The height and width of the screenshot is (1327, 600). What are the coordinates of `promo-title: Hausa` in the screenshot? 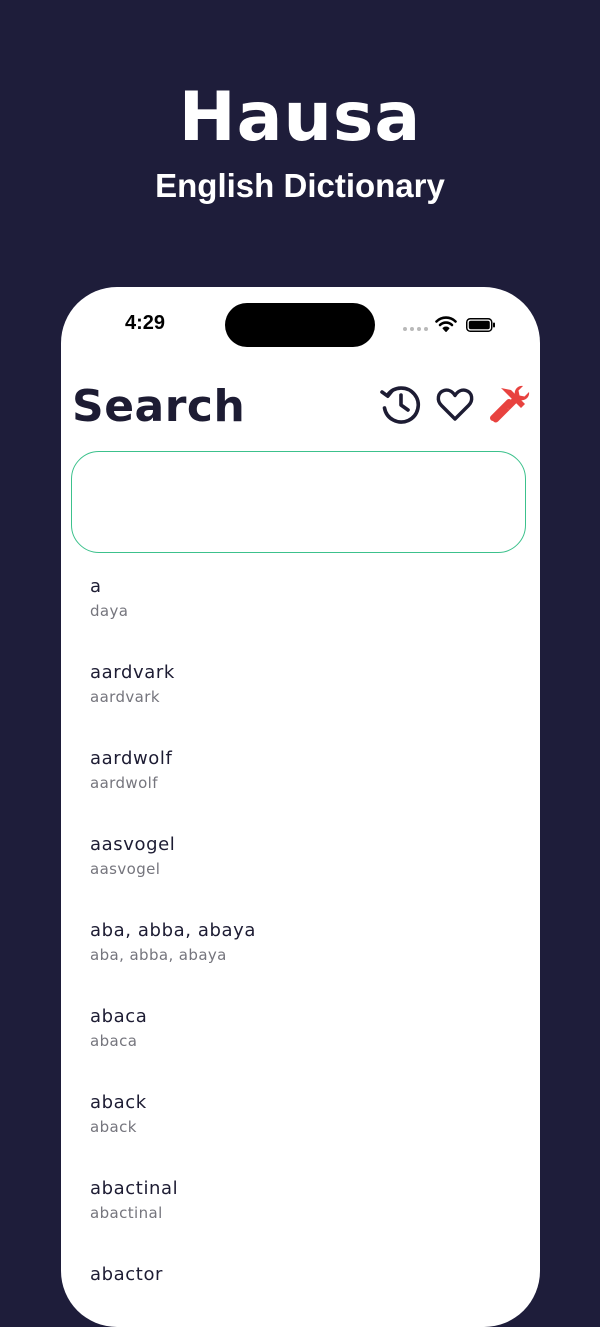 It's located at (300, 117).